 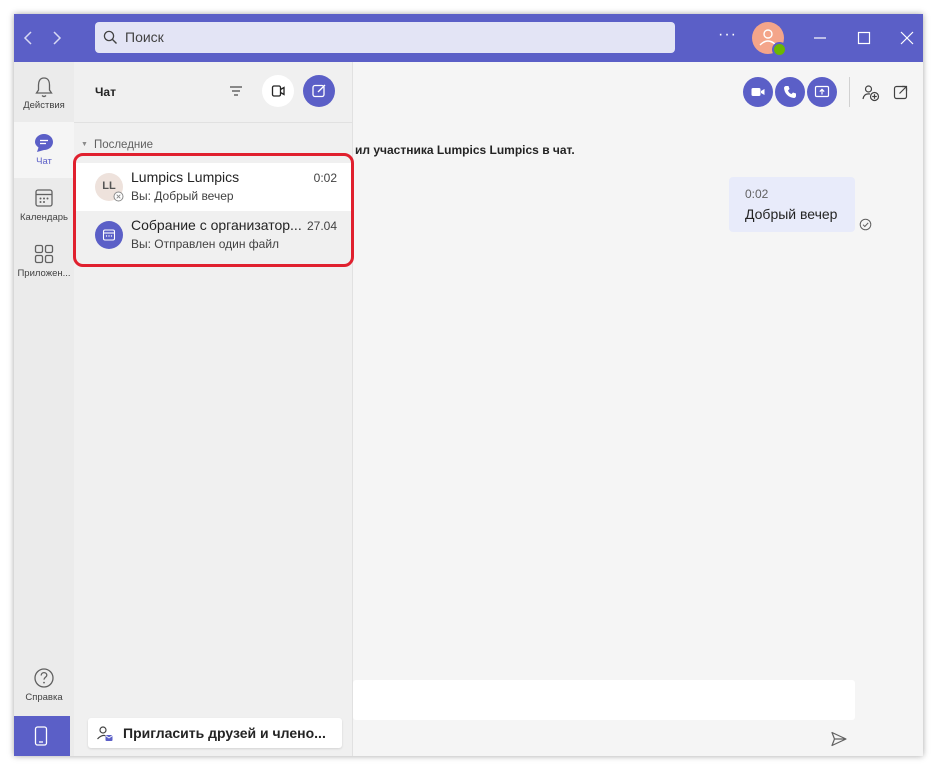 I want to click on rail-item-label: Календарь, so click(x=44, y=217).